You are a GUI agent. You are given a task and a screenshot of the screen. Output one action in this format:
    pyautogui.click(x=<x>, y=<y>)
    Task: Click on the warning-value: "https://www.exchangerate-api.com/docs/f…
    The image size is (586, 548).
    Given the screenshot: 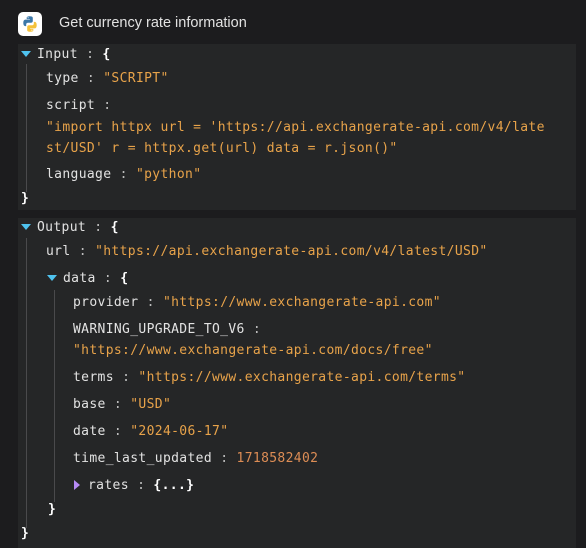 What is the action you would take?
    pyautogui.click(x=253, y=350)
    